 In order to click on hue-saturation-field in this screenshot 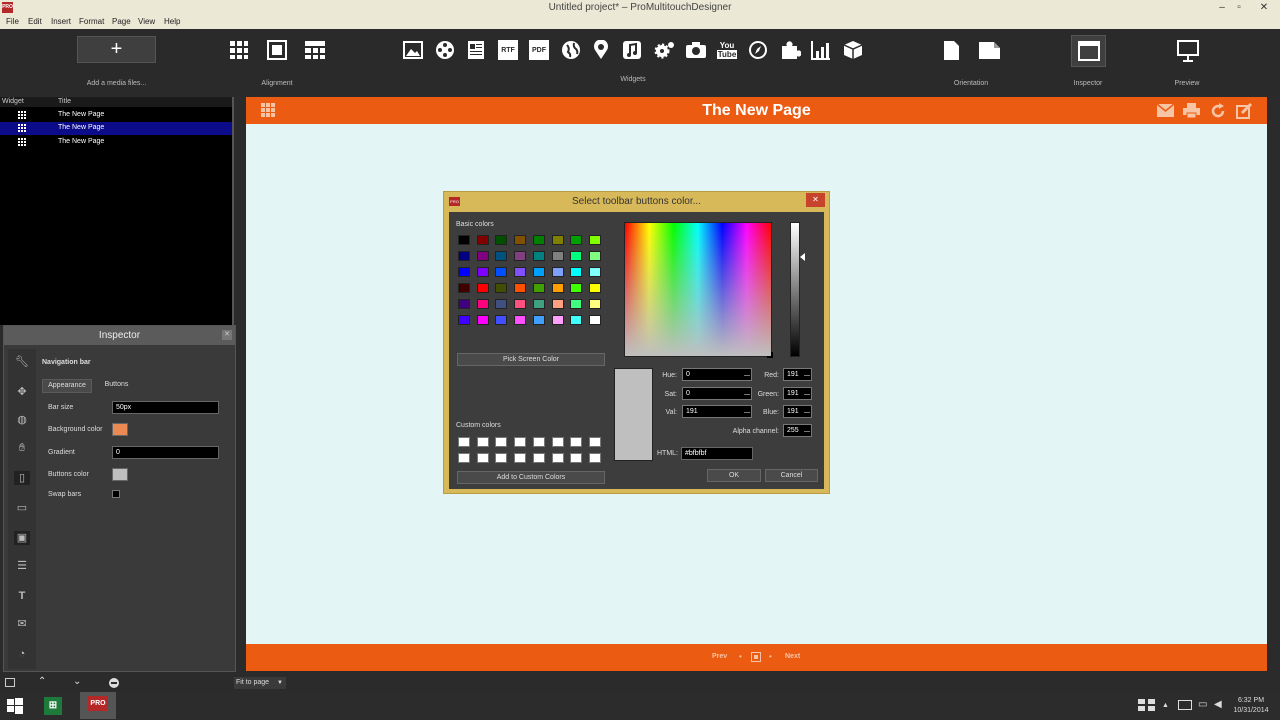, I will do `click(698, 289)`.